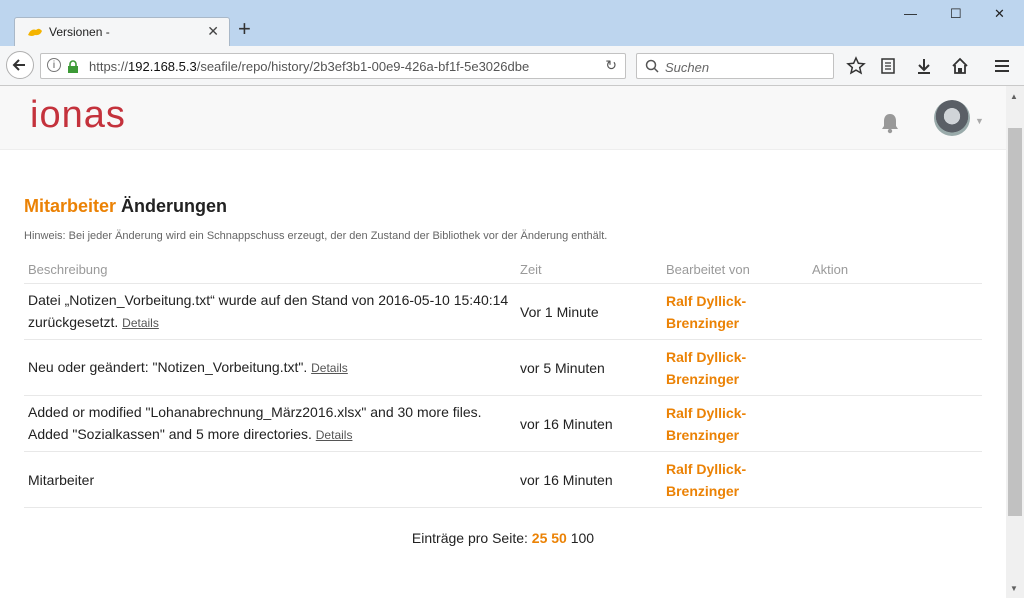 This screenshot has height=598, width=1024. I want to click on minimize-icon: —, so click(910, 13).